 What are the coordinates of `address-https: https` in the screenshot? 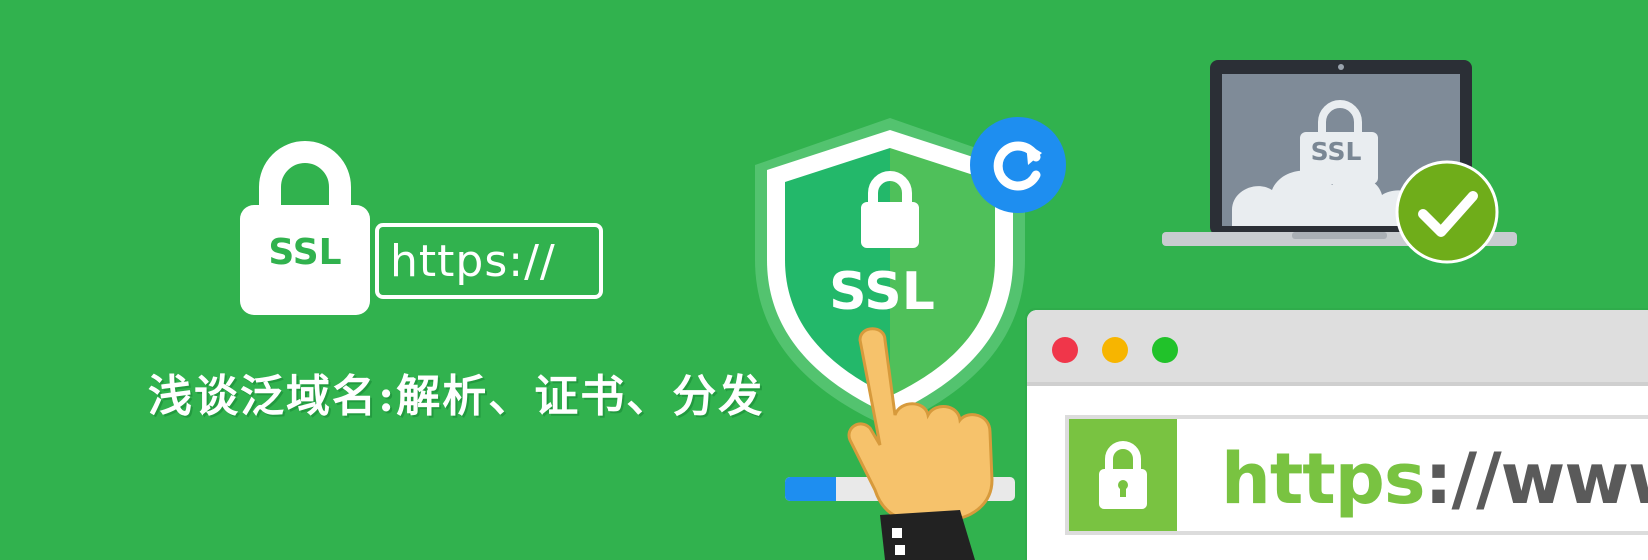 It's located at (1323, 479).